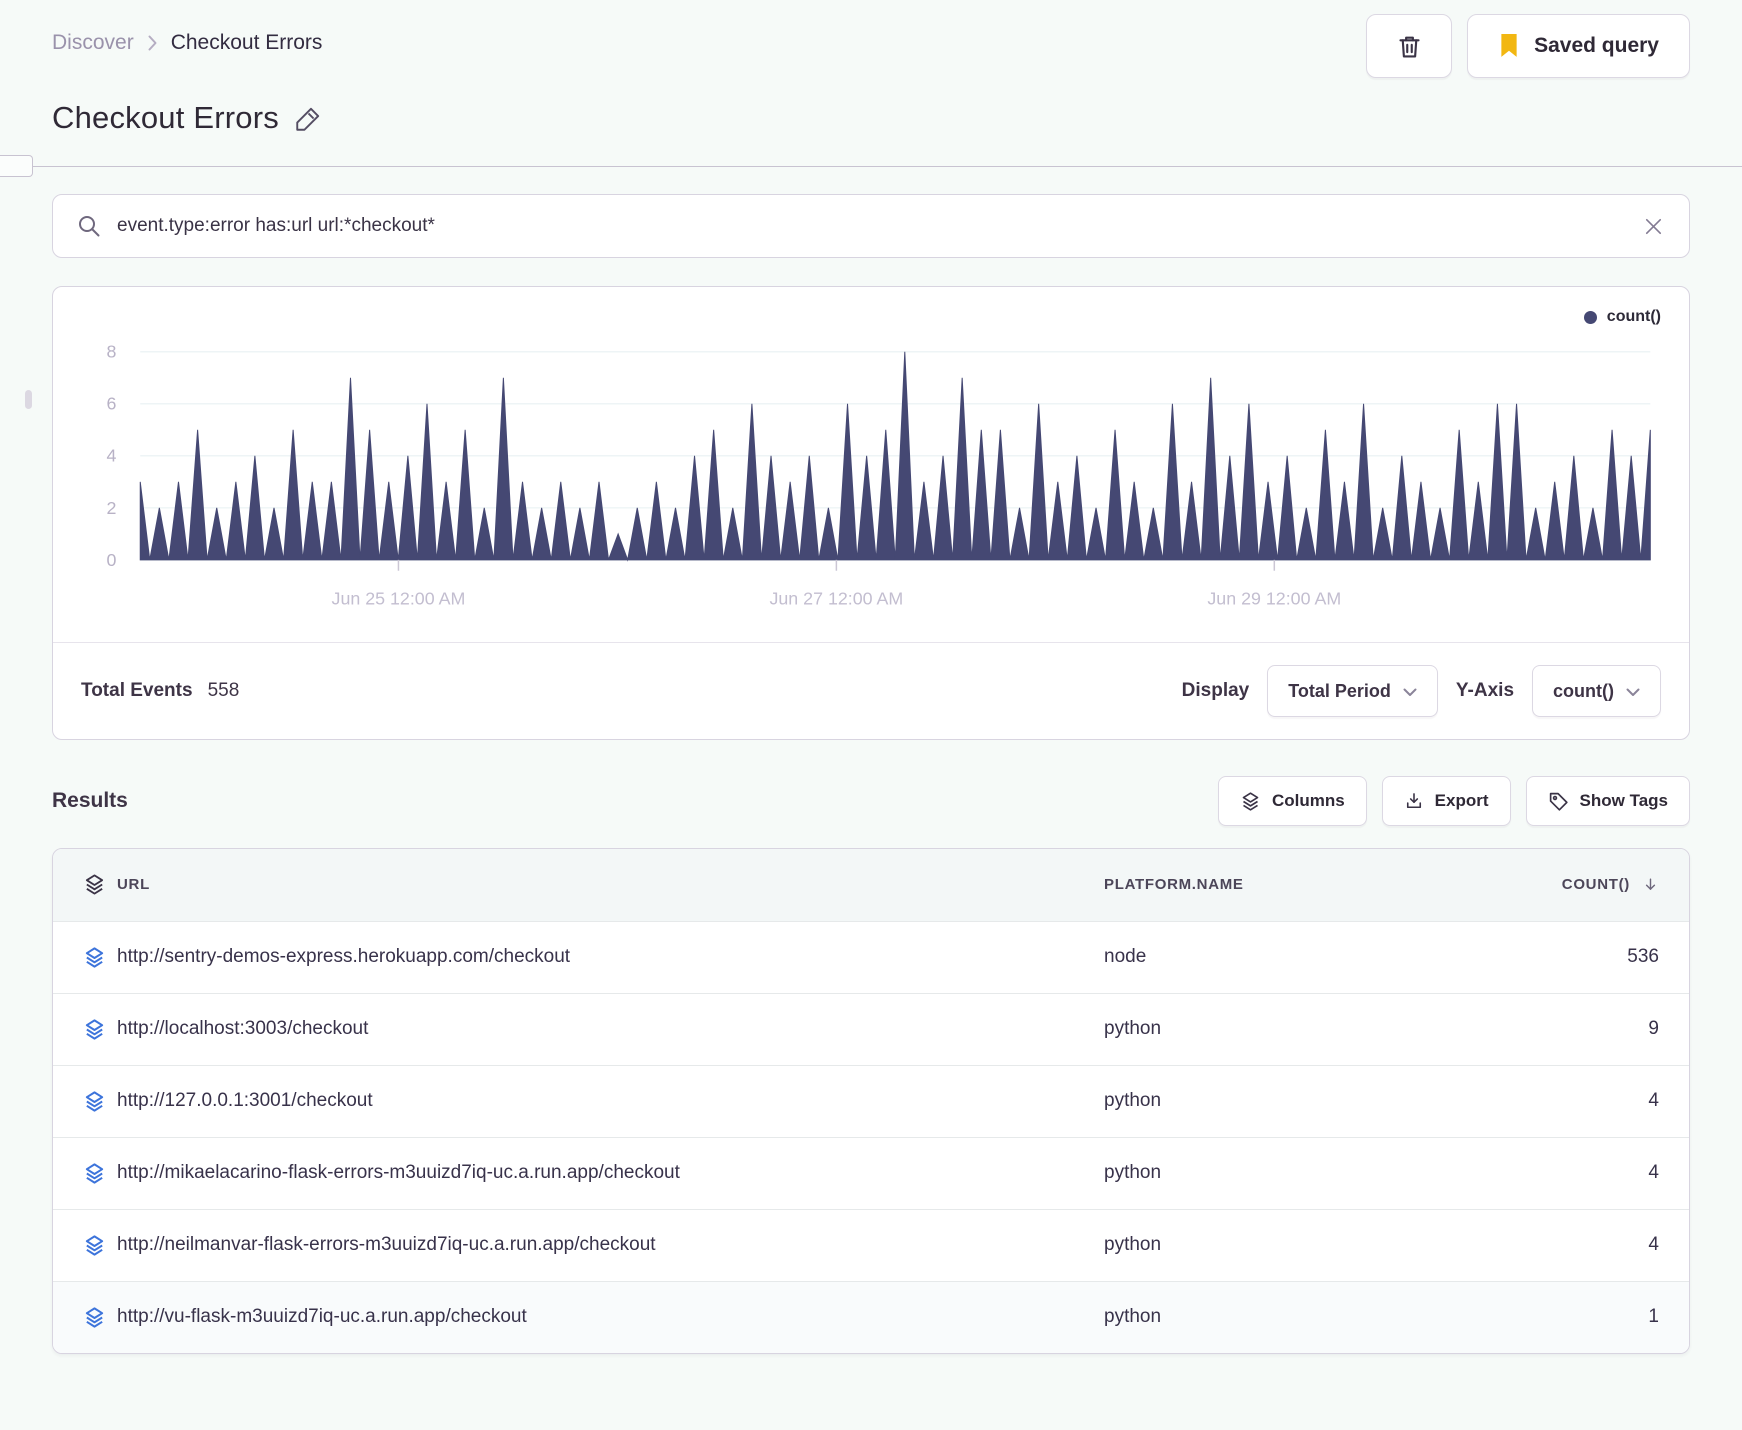 The width and height of the screenshot is (1742, 1430). Describe the element at coordinates (223, 691) in the screenshot. I see `total-events-value: 558` at that location.